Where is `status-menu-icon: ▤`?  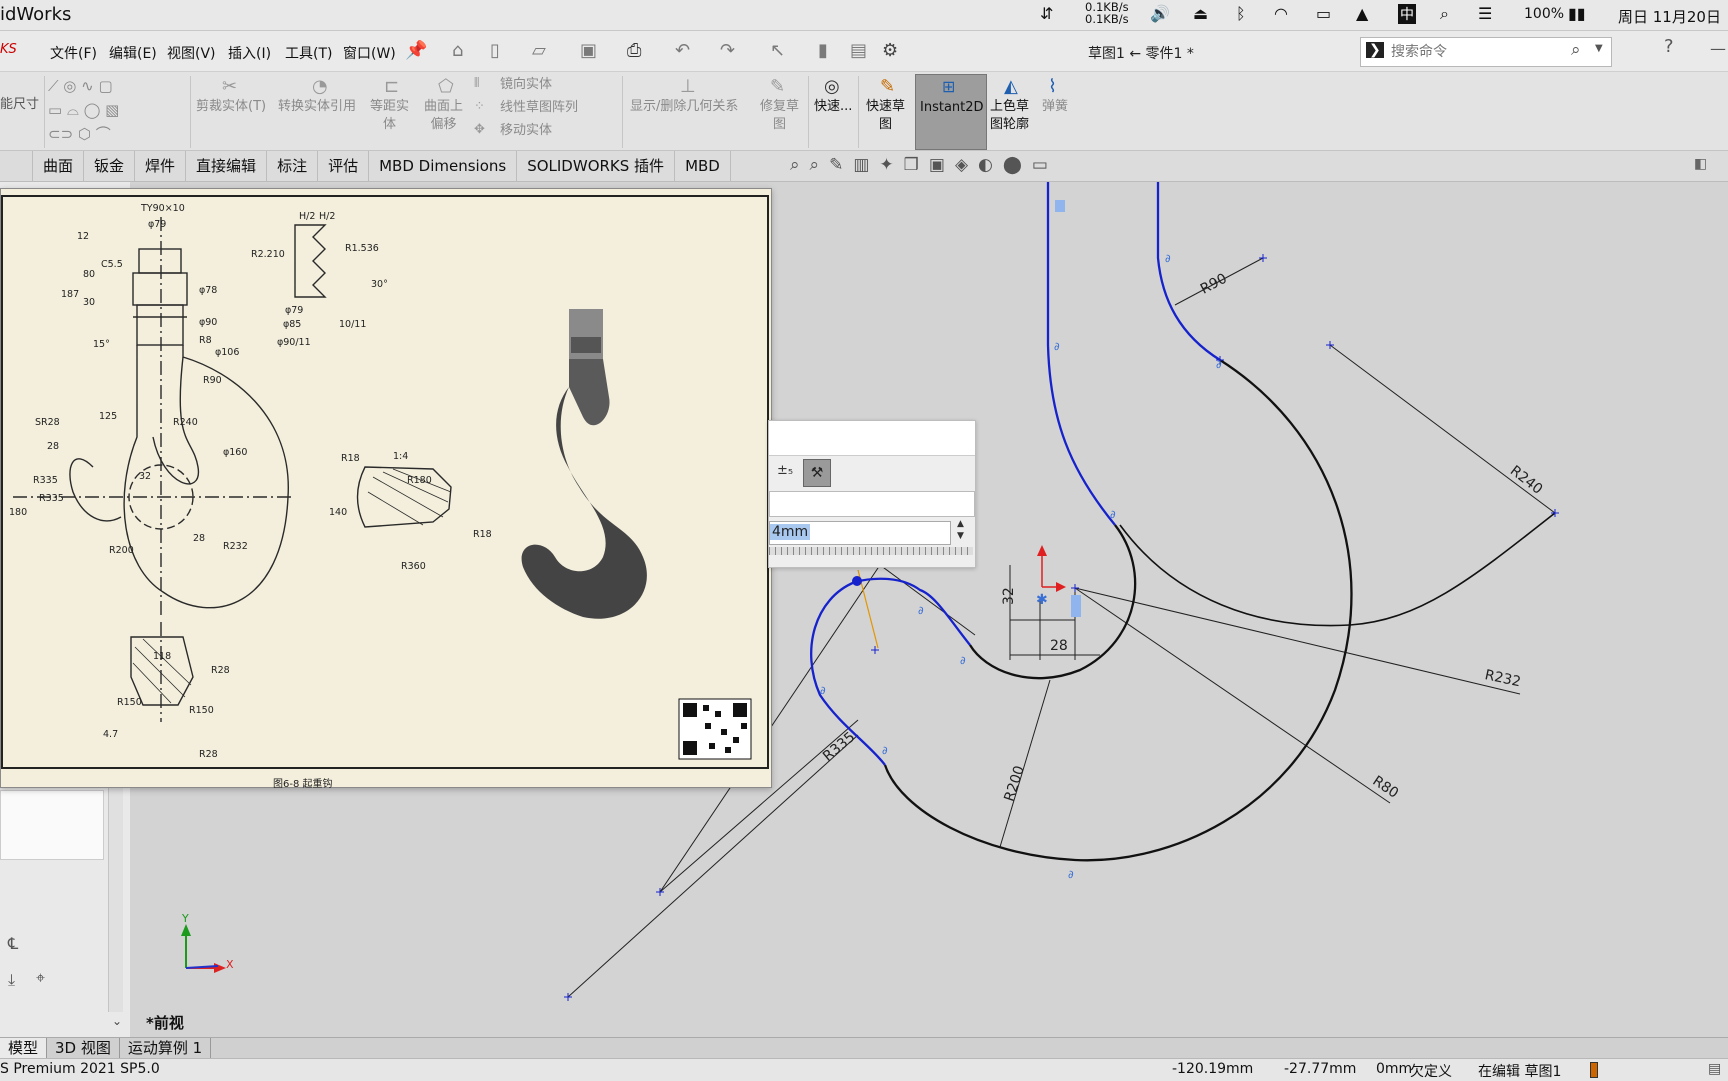
status-menu-icon: ▤ is located at coordinates (1714, 1069).